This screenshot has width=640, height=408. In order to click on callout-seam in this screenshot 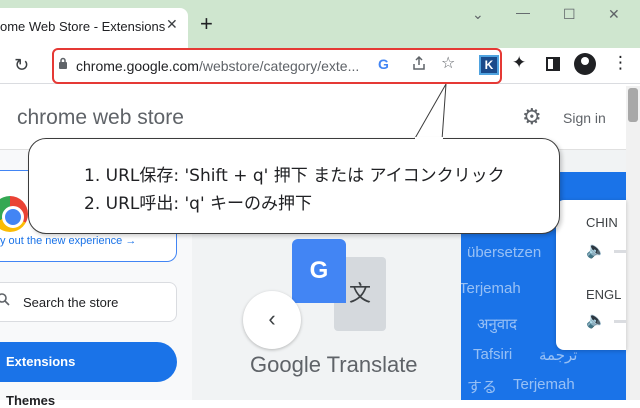, I will do `click(429, 138)`.